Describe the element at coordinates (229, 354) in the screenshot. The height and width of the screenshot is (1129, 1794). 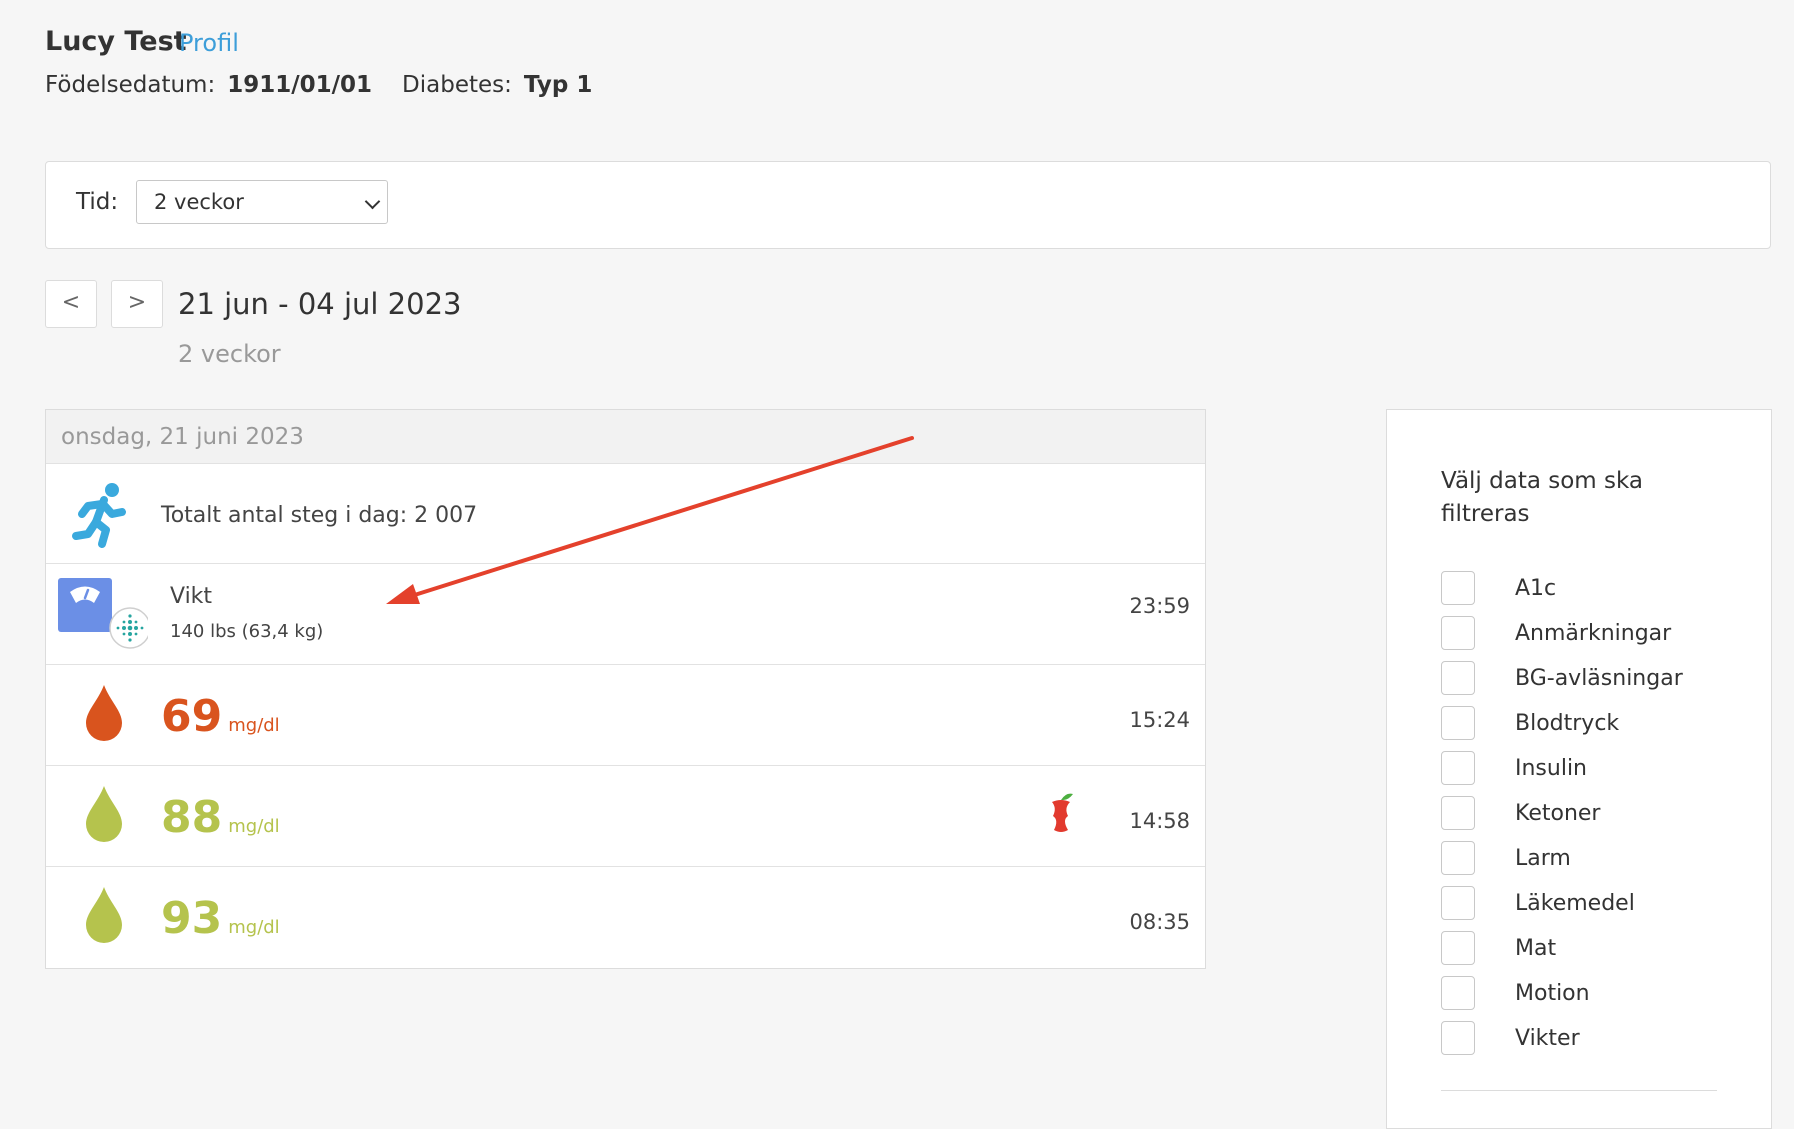
I see `date-range-subtitle: 2 veckor` at that location.